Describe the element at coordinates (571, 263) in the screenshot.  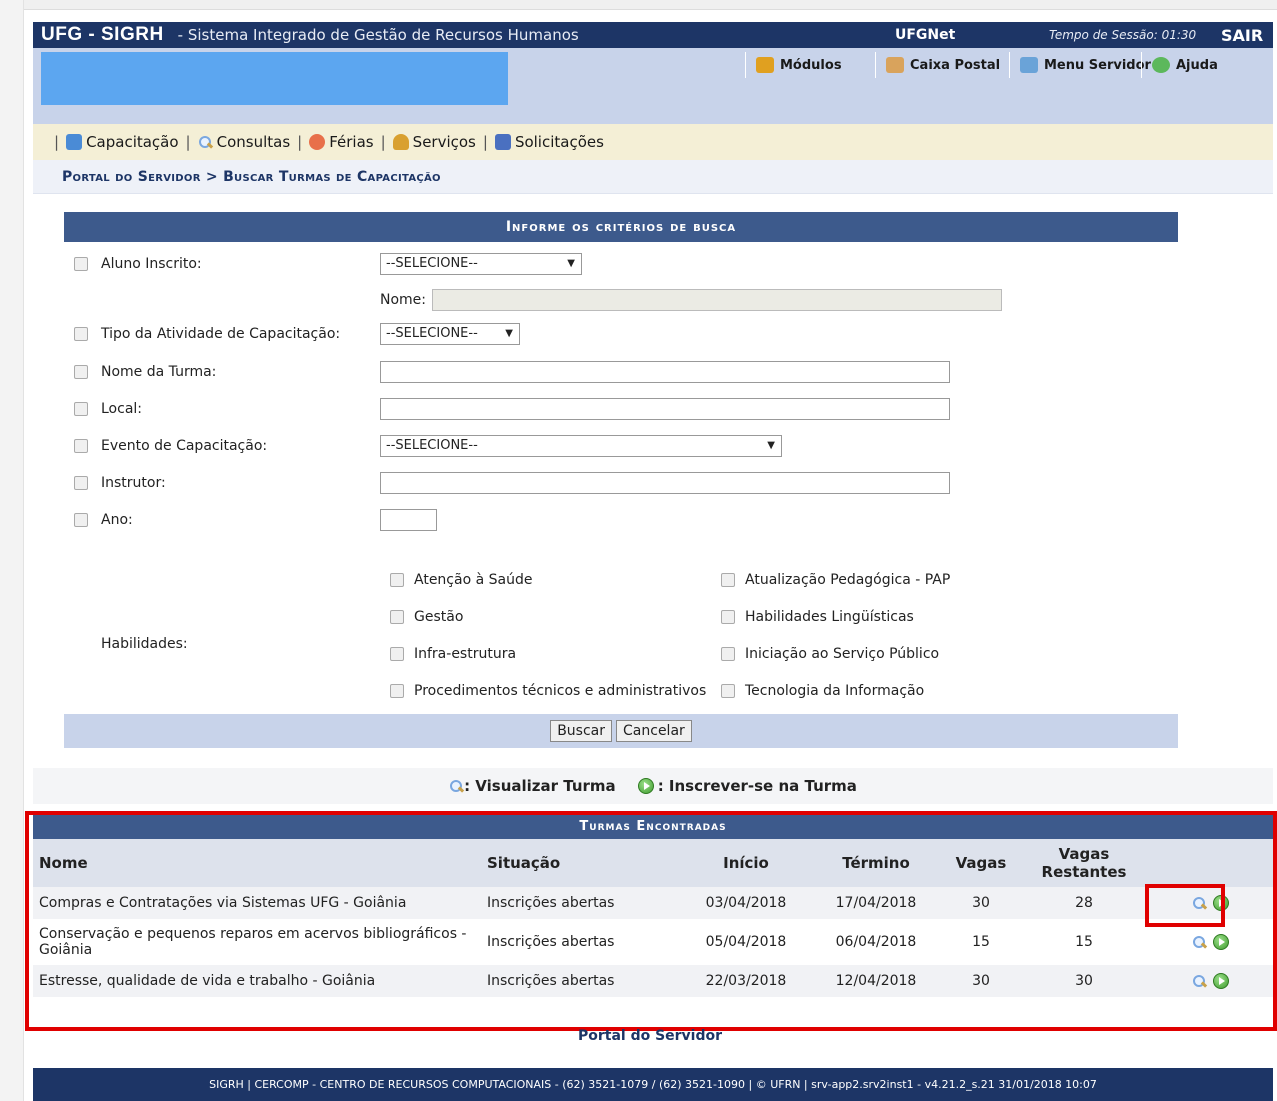
I see `dropdown-arrow-icon: ▼` at that location.